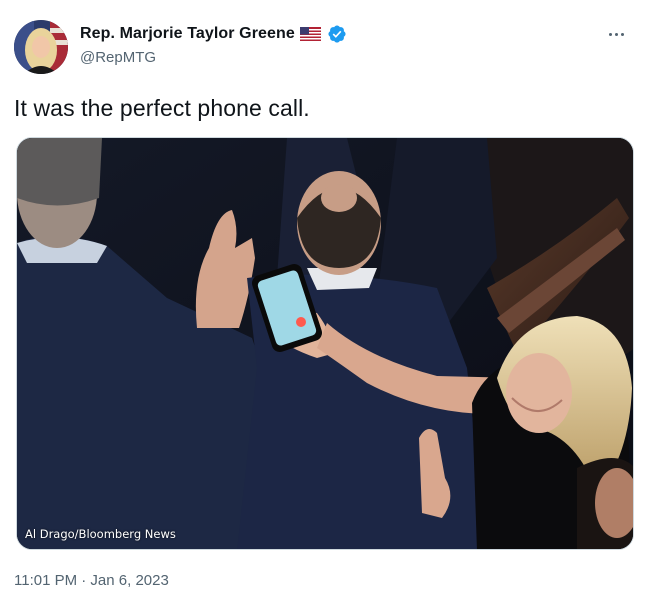 The width and height of the screenshot is (646, 603). I want to click on tweet-text: It was the perfect phone call., so click(162, 108).